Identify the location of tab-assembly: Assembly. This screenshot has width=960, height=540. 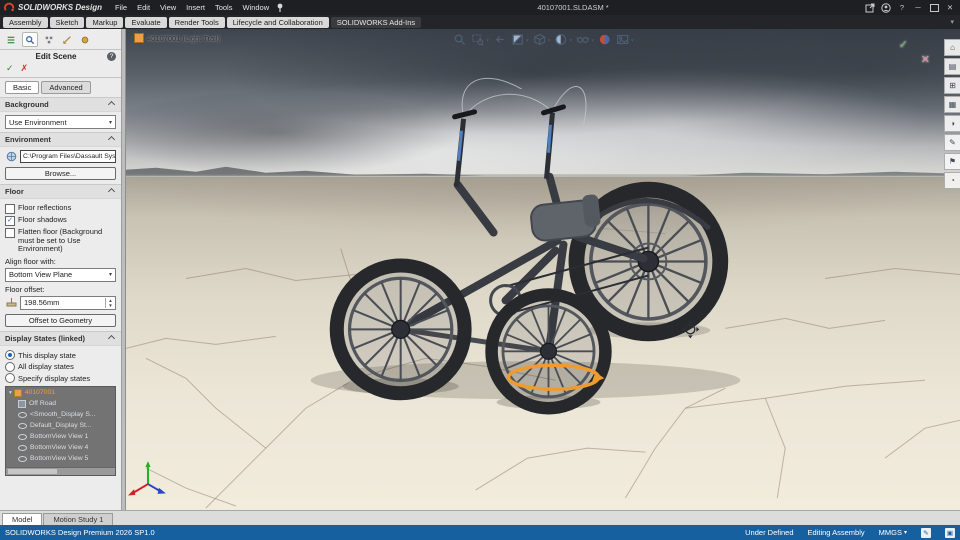
(25, 22).